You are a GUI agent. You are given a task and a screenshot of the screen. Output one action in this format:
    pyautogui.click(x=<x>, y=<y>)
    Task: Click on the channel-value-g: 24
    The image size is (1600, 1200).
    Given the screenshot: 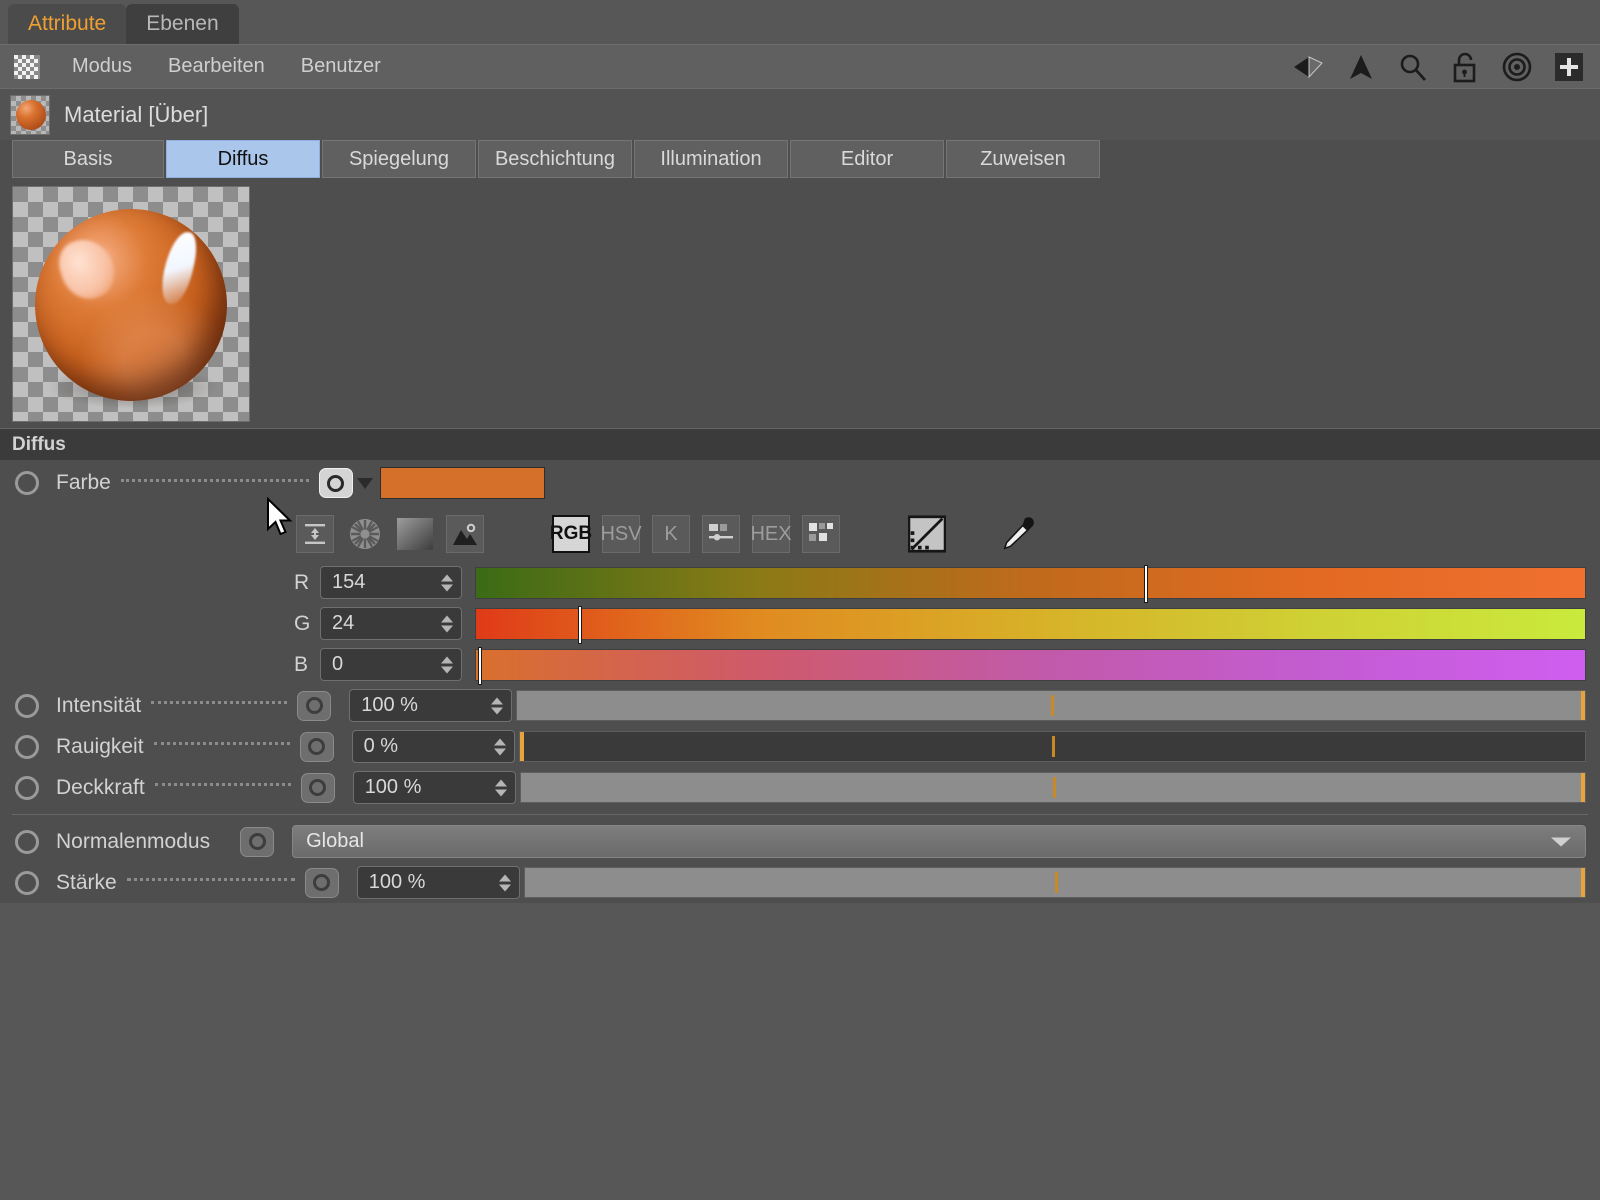 What is the action you would take?
    pyautogui.click(x=343, y=623)
    